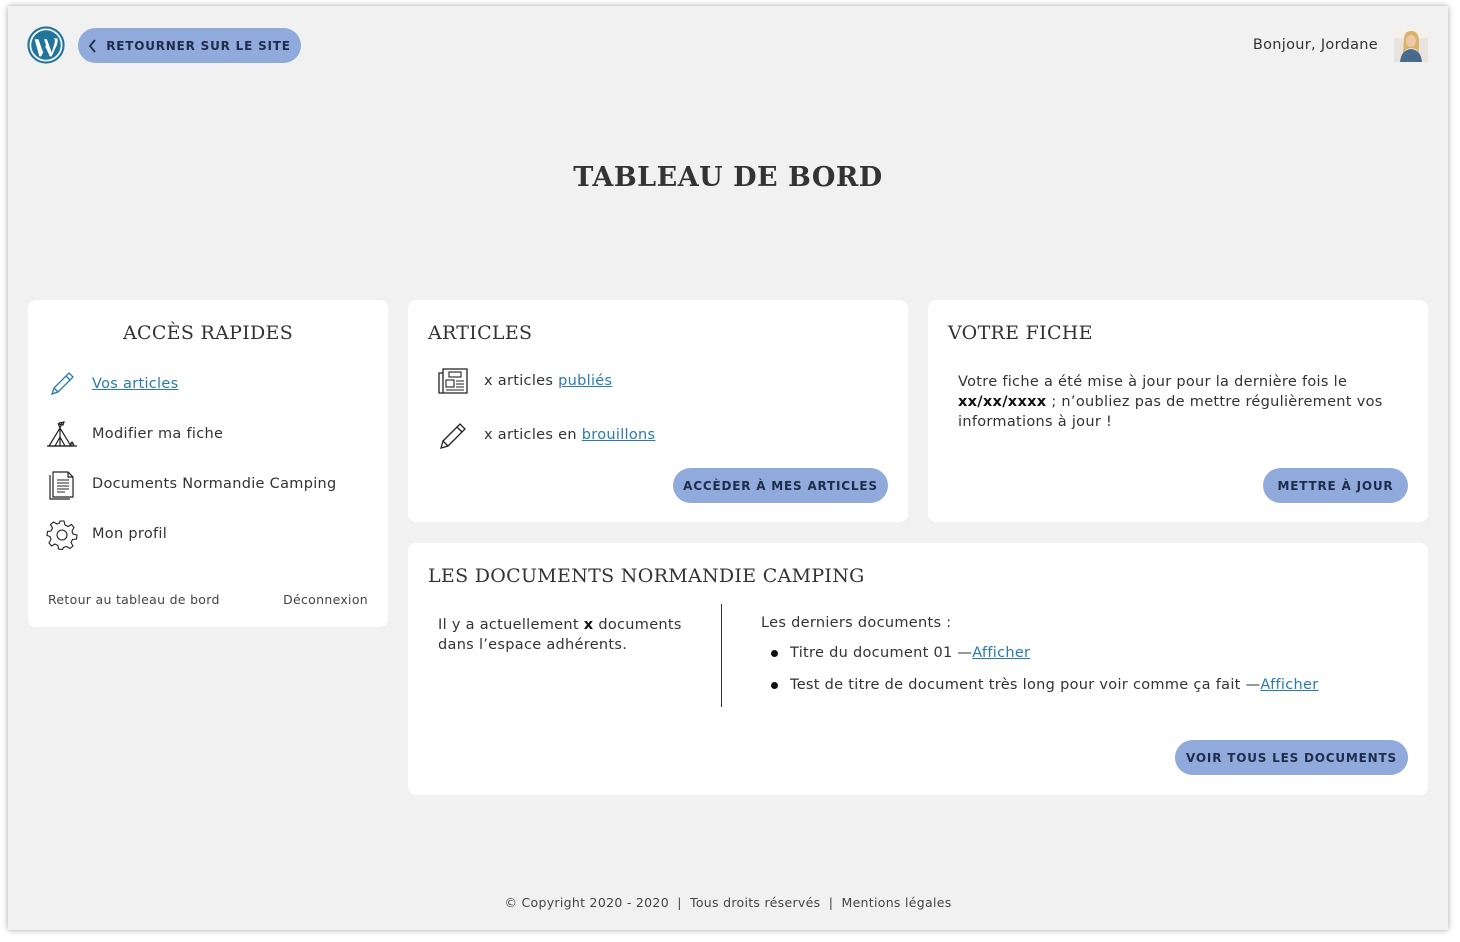 This screenshot has height=942, width=1460. Describe the element at coordinates (453, 381) in the screenshot. I see `newspaper-icon` at that location.